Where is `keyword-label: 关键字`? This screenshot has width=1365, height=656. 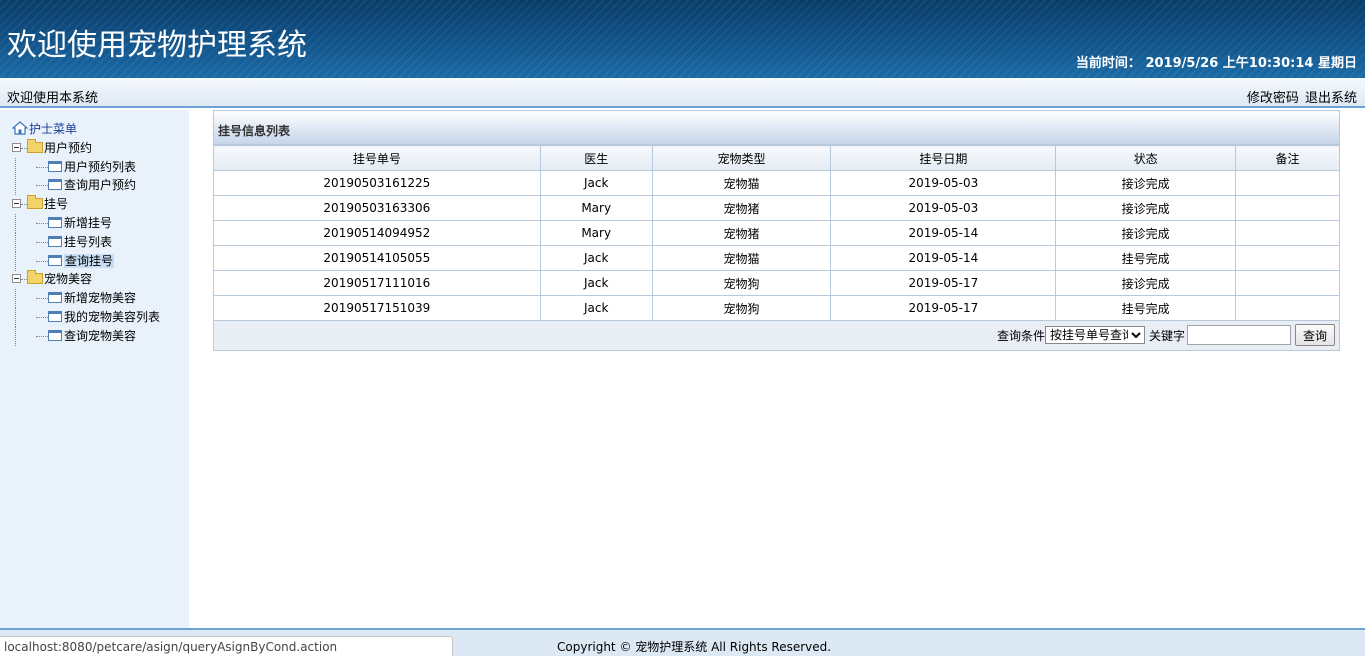 keyword-label: 关键字 is located at coordinates (1166, 335).